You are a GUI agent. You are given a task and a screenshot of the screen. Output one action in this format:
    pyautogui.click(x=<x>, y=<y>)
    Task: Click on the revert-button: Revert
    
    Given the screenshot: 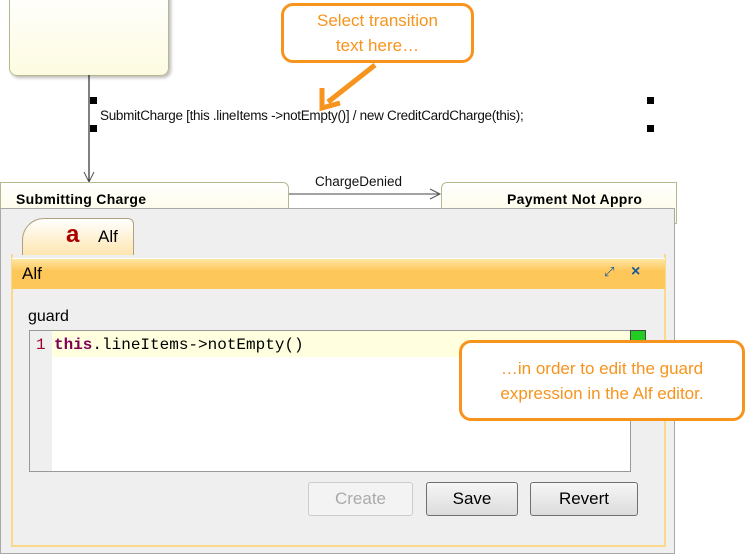 What is the action you would take?
    pyautogui.click(x=584, y=499)
    